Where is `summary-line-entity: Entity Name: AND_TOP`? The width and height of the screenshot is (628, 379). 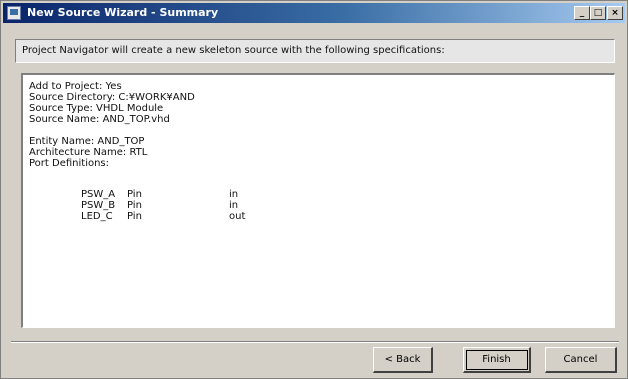
summary-line-entity: Entity Name: AND_TOP is located at coordinates (87, 141).